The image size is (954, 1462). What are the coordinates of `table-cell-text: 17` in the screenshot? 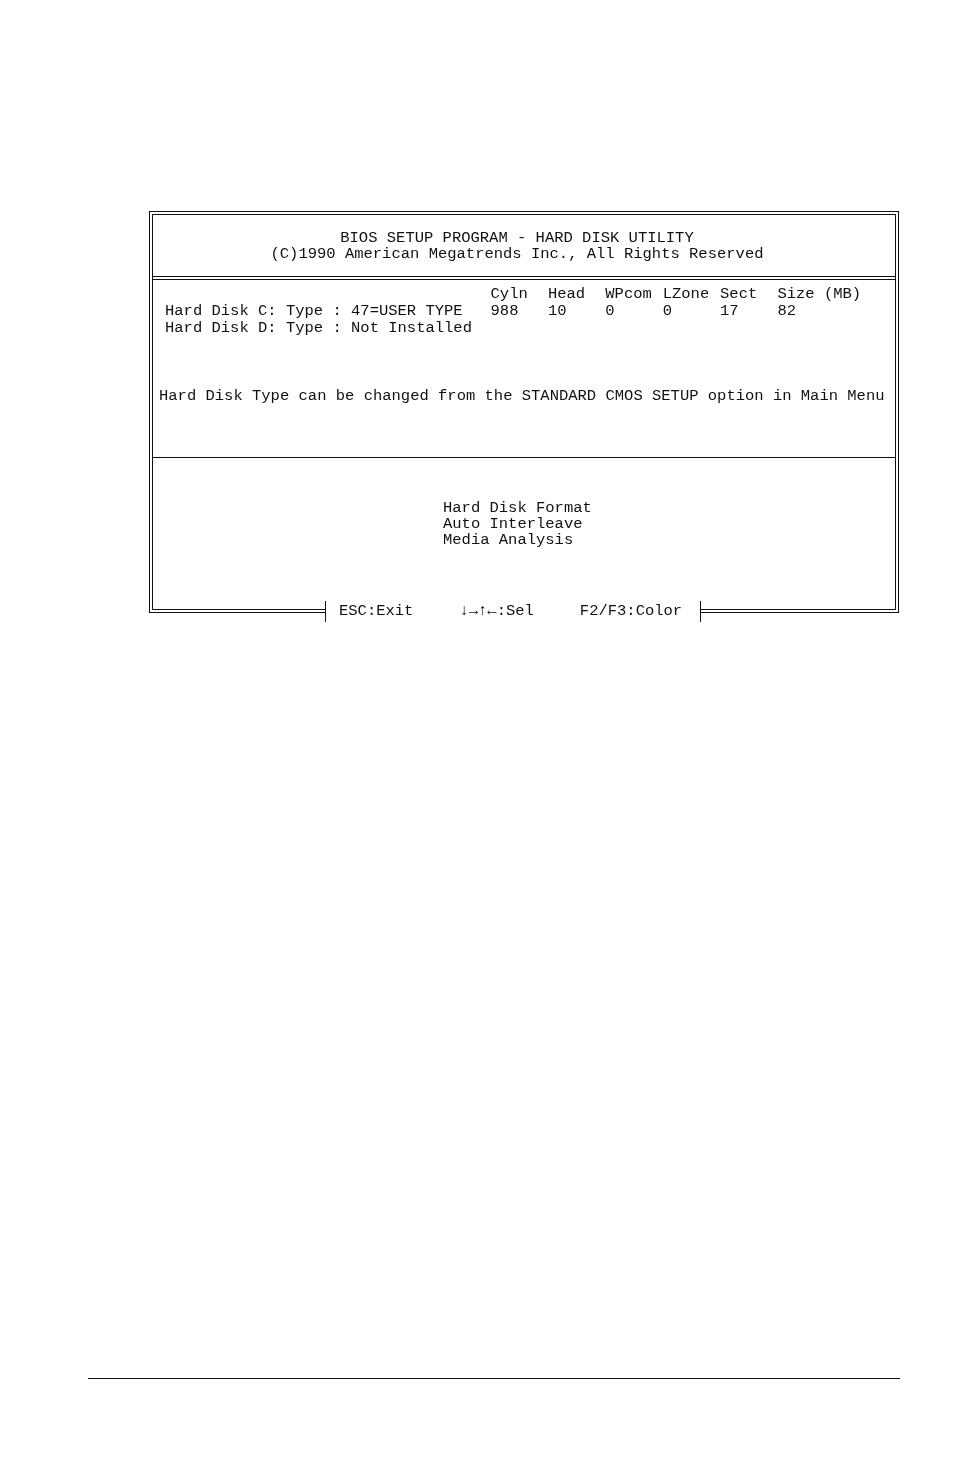 It's located at (730, 311).